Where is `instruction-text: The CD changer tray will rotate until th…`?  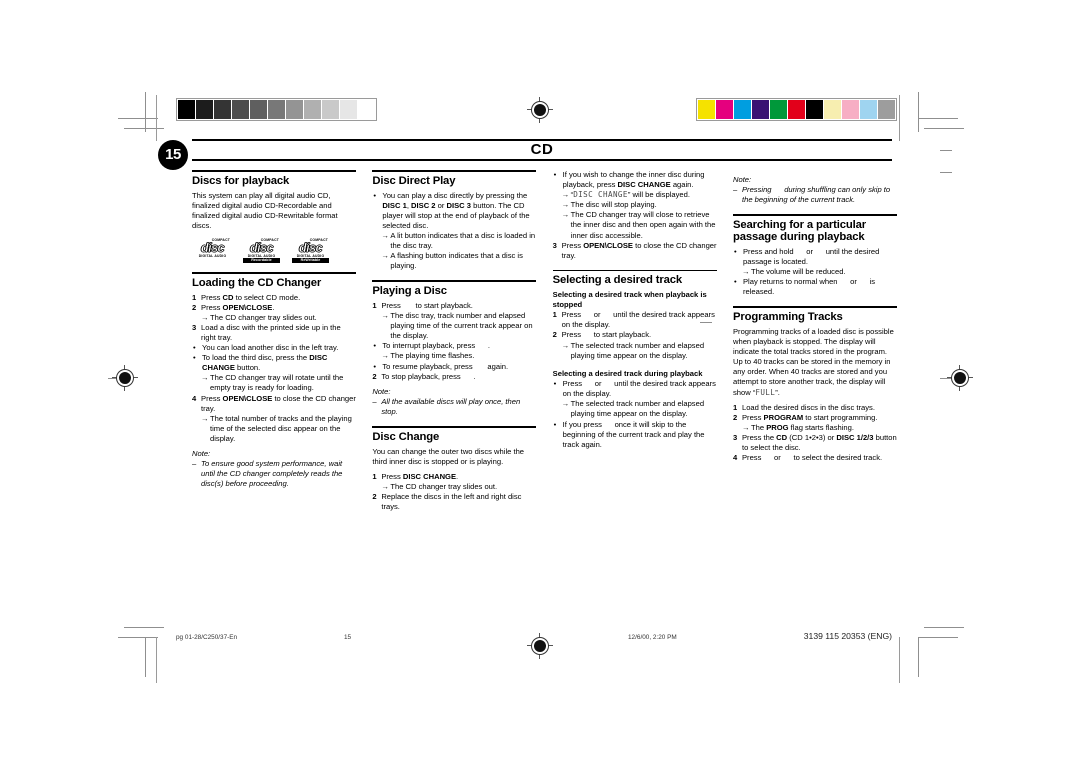
instruction-text: The CD changer tray will rotate until th… is located at coordinates (277, 383).